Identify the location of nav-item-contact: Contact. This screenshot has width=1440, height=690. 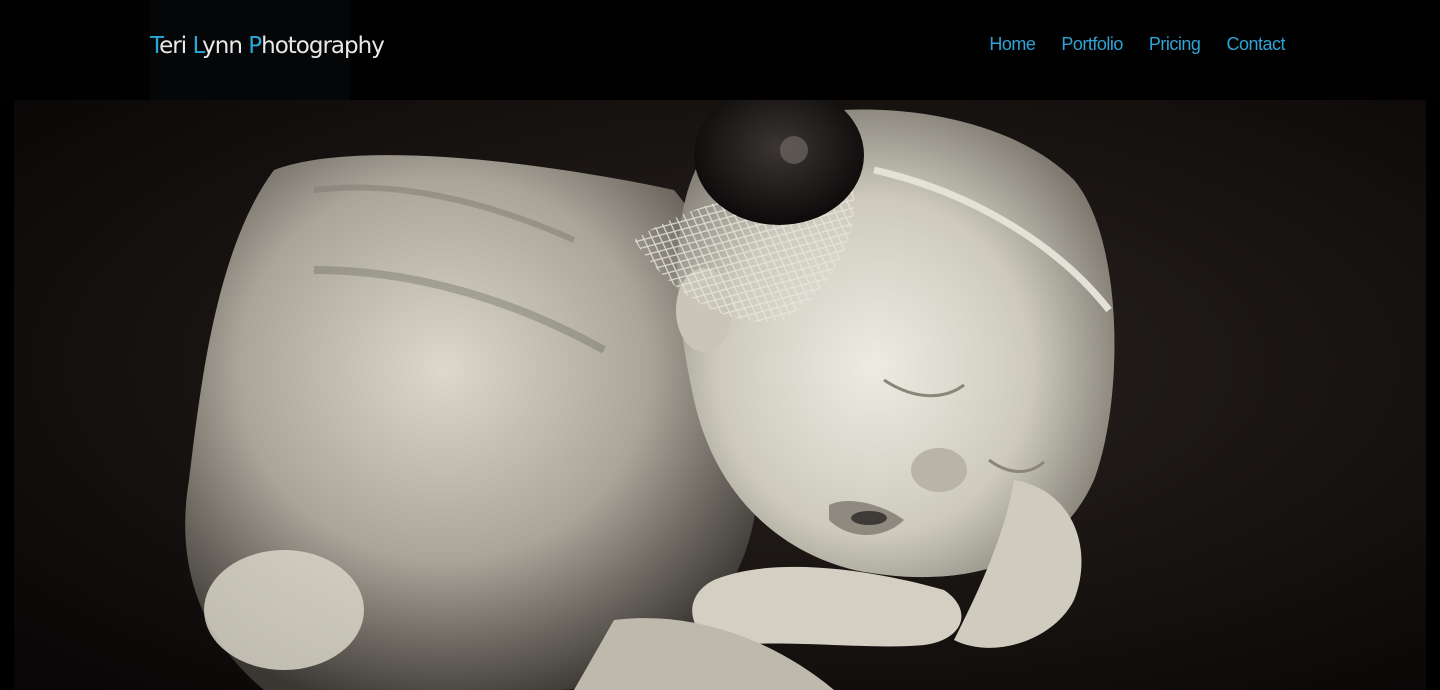
(1255, 44).